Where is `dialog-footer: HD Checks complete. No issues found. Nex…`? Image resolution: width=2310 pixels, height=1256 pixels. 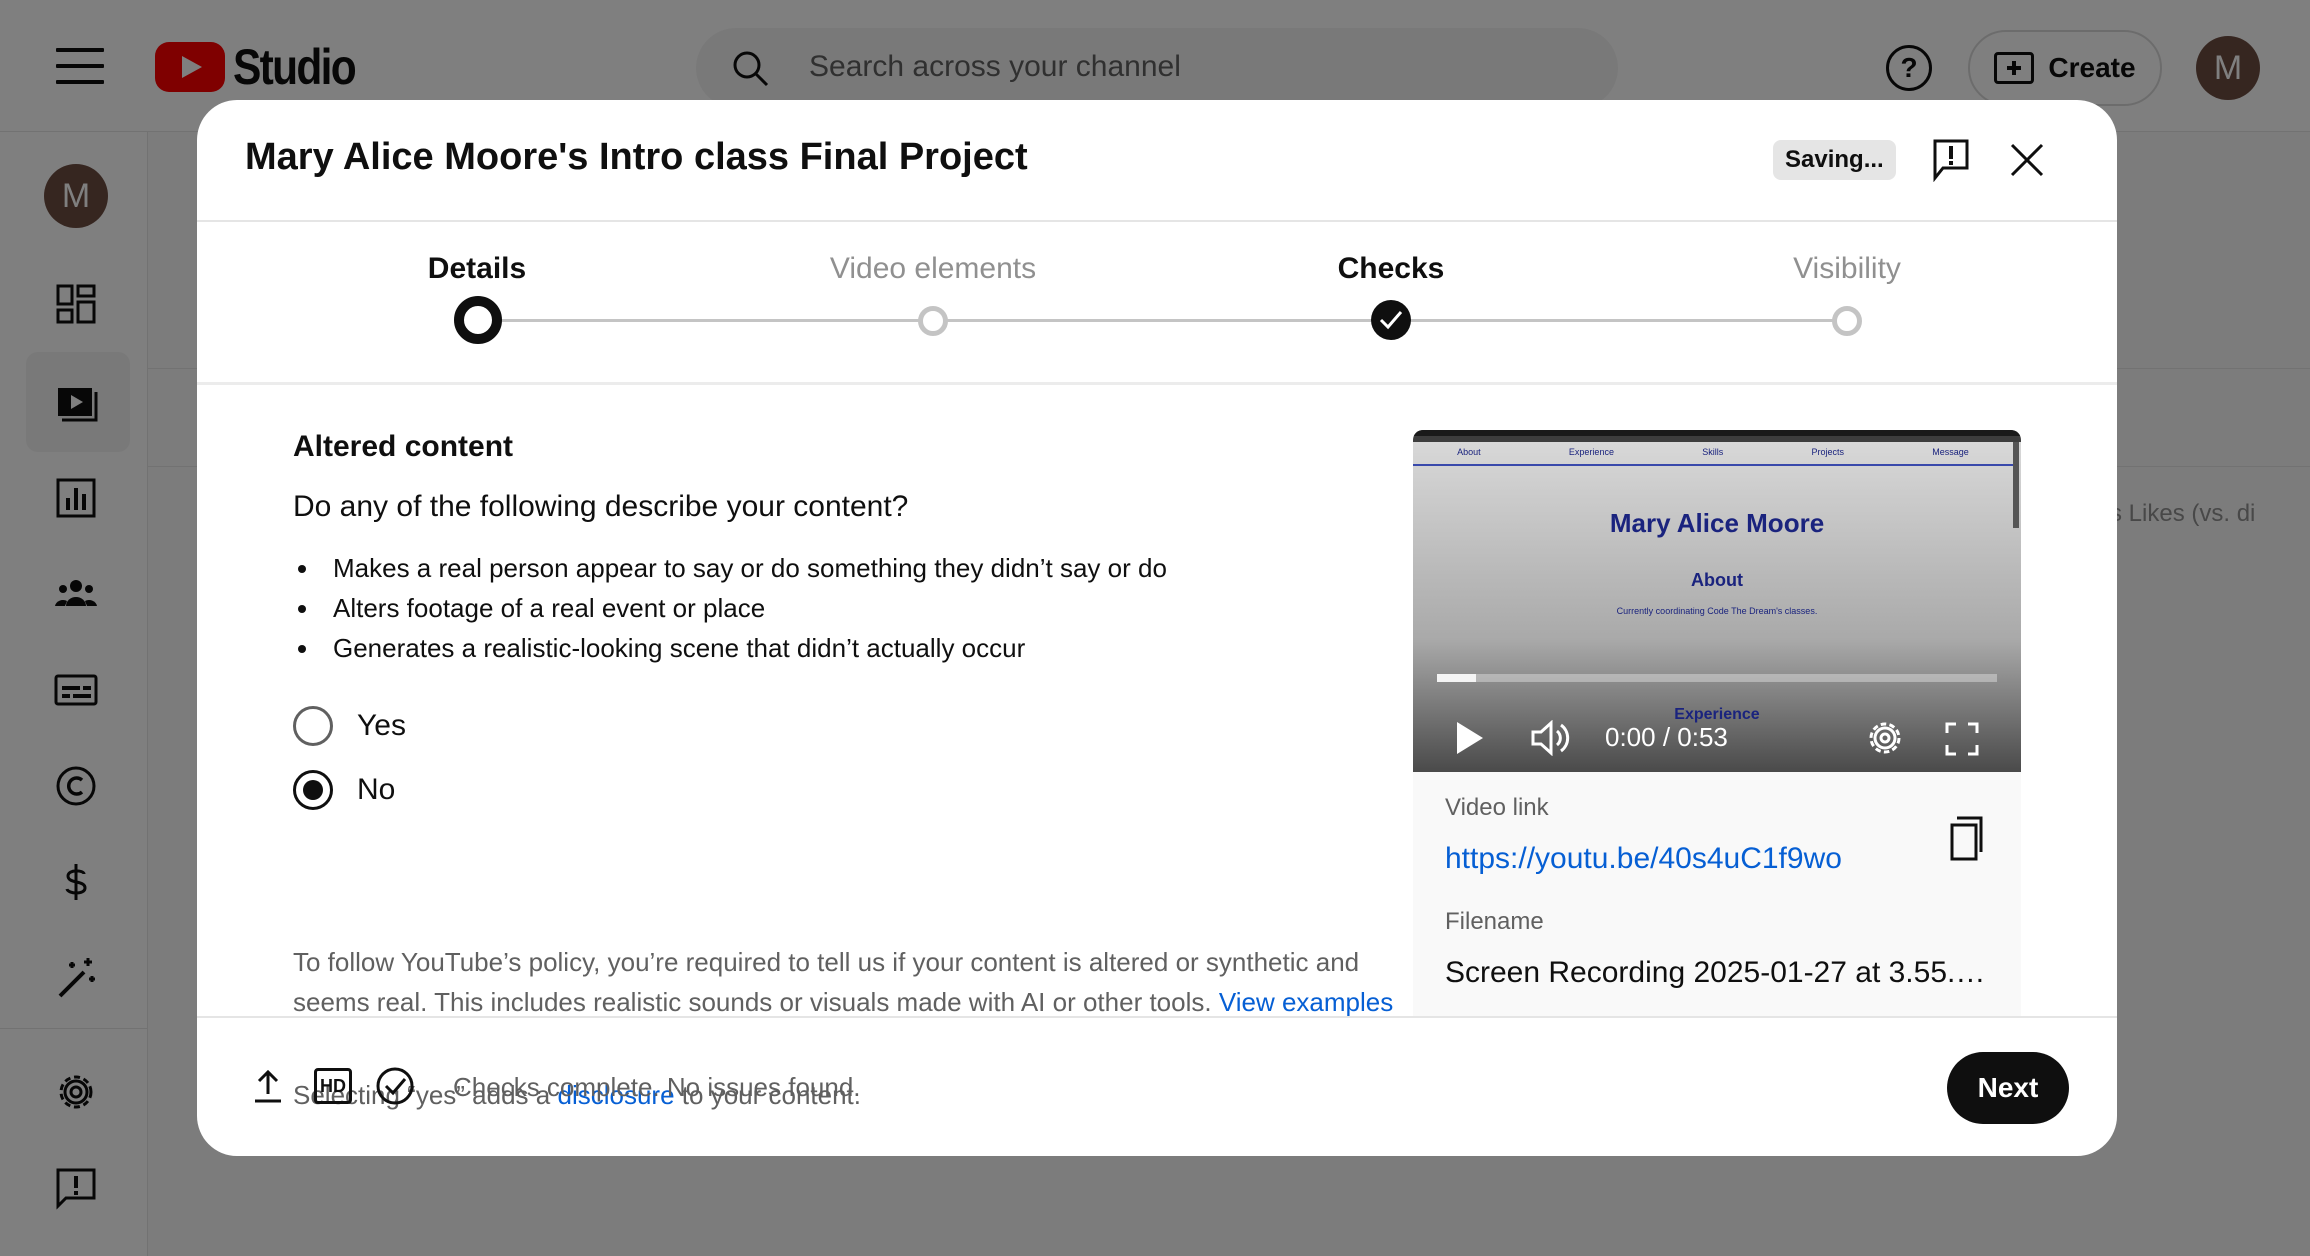
dialog-footer: HD Checks complete. No issues found. Nex… is located at coordinates (1157, 1087).